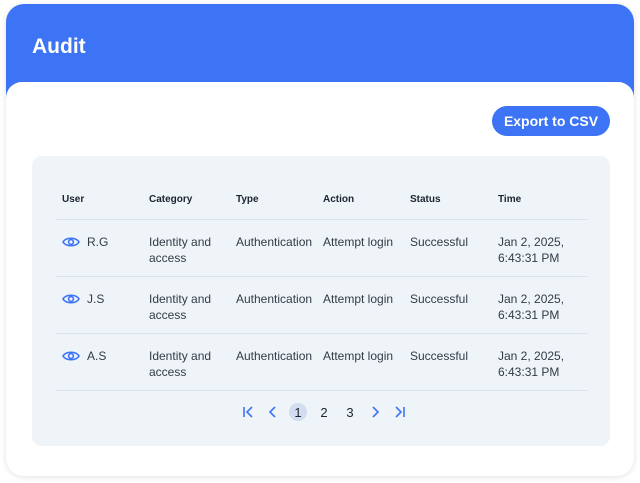 Image resolution: width=640 pixels, height=483 pixels. What do you see at coordinates (375, 412) in the screenshot?
I see `next-page-icon` at bounding box center [375, 412].